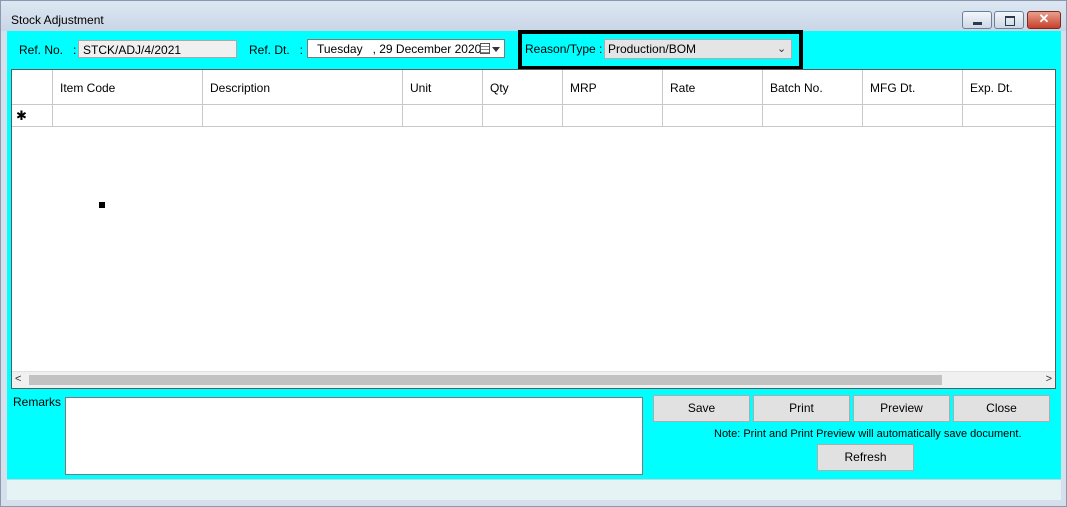 The height and width of the screenshot is (507, 1067). Describe the element at coordinates (713, 116) in the screenshot. I see `cell-rate` at that location.